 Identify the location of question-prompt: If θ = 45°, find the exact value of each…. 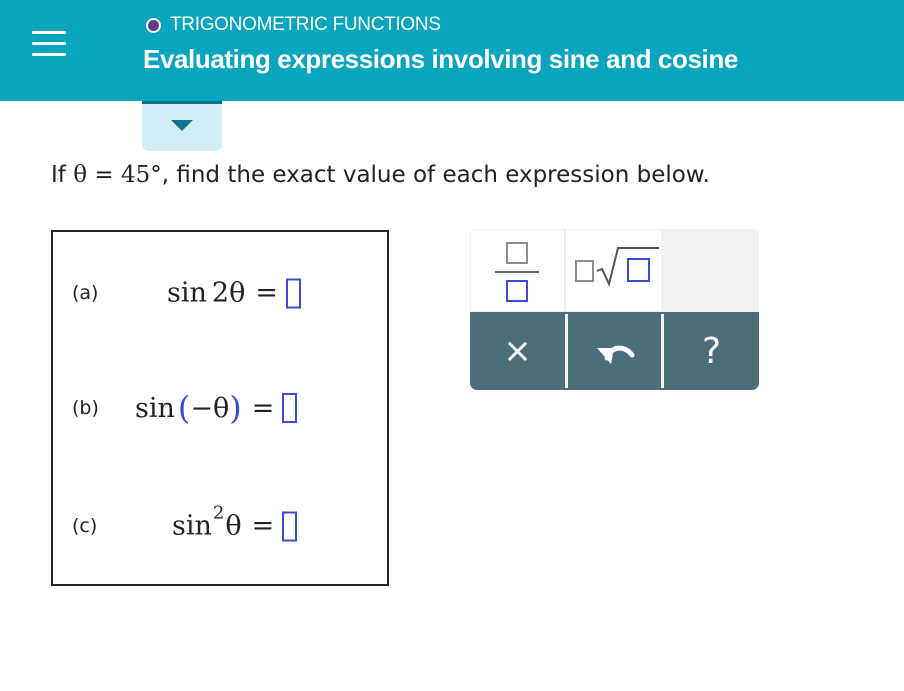
(380, 175).